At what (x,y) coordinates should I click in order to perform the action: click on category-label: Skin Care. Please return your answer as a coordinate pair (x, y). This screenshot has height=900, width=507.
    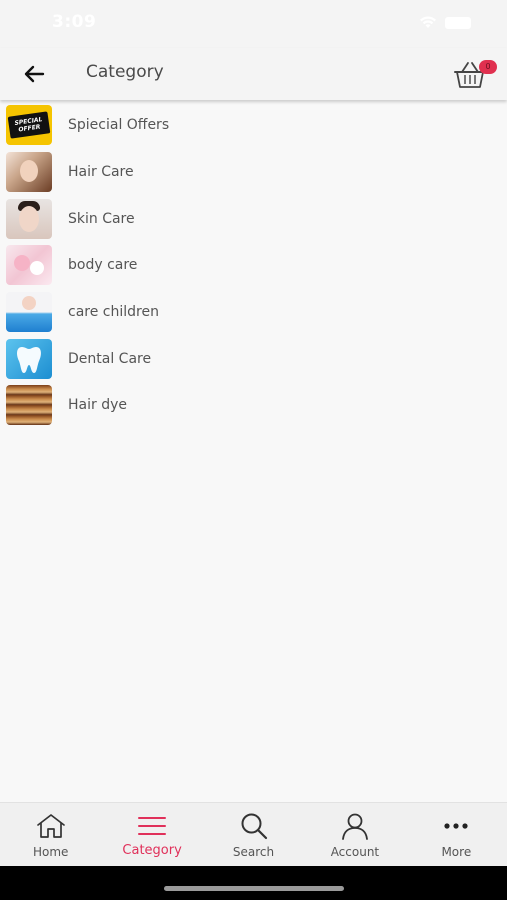
    Looking at the image, I should click on (101, 218).